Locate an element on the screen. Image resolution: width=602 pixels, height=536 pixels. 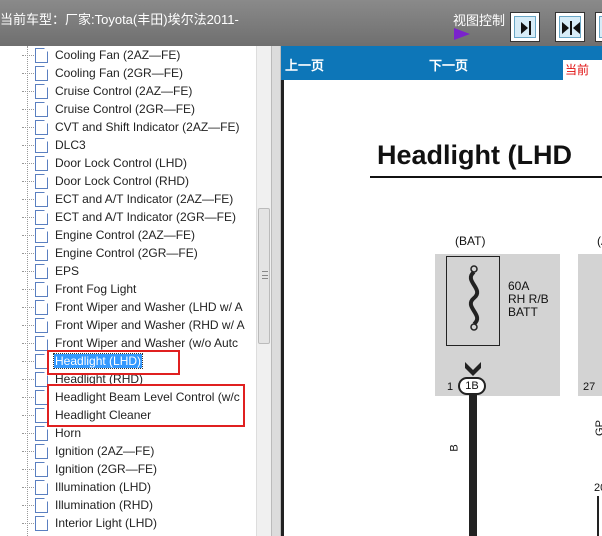
tree-item: Cooling Fan (2GR—FE) is located at coordinates (103, 73).